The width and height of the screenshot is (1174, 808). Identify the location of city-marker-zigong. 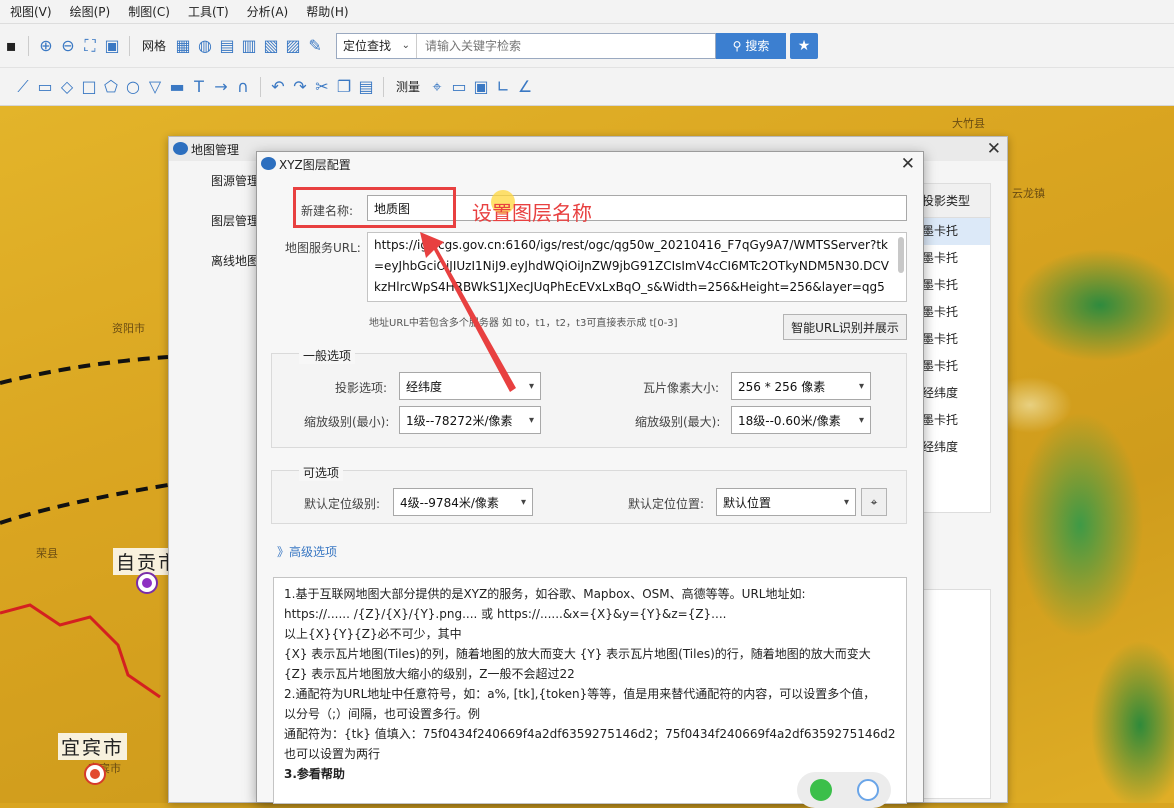
(147, 583).